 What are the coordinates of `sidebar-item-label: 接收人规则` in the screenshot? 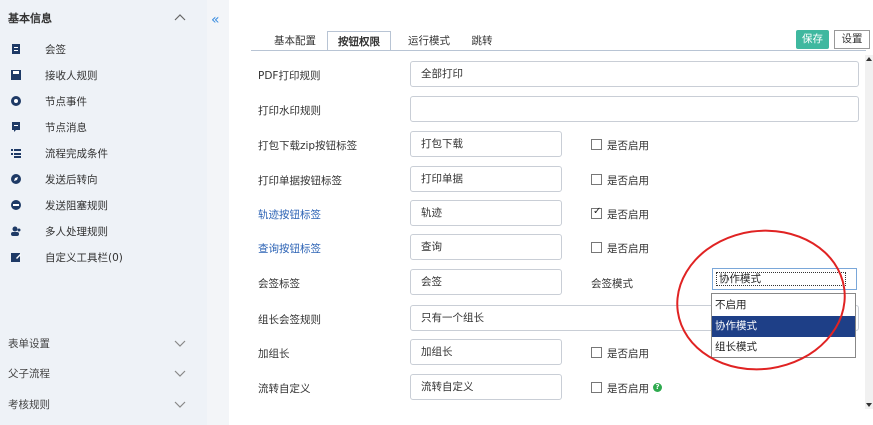 It's located at (71, 76).